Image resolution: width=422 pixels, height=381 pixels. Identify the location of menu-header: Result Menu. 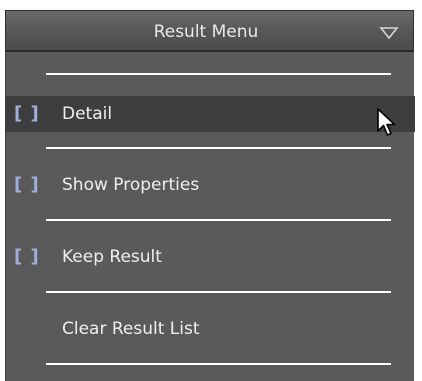
(209, 31).